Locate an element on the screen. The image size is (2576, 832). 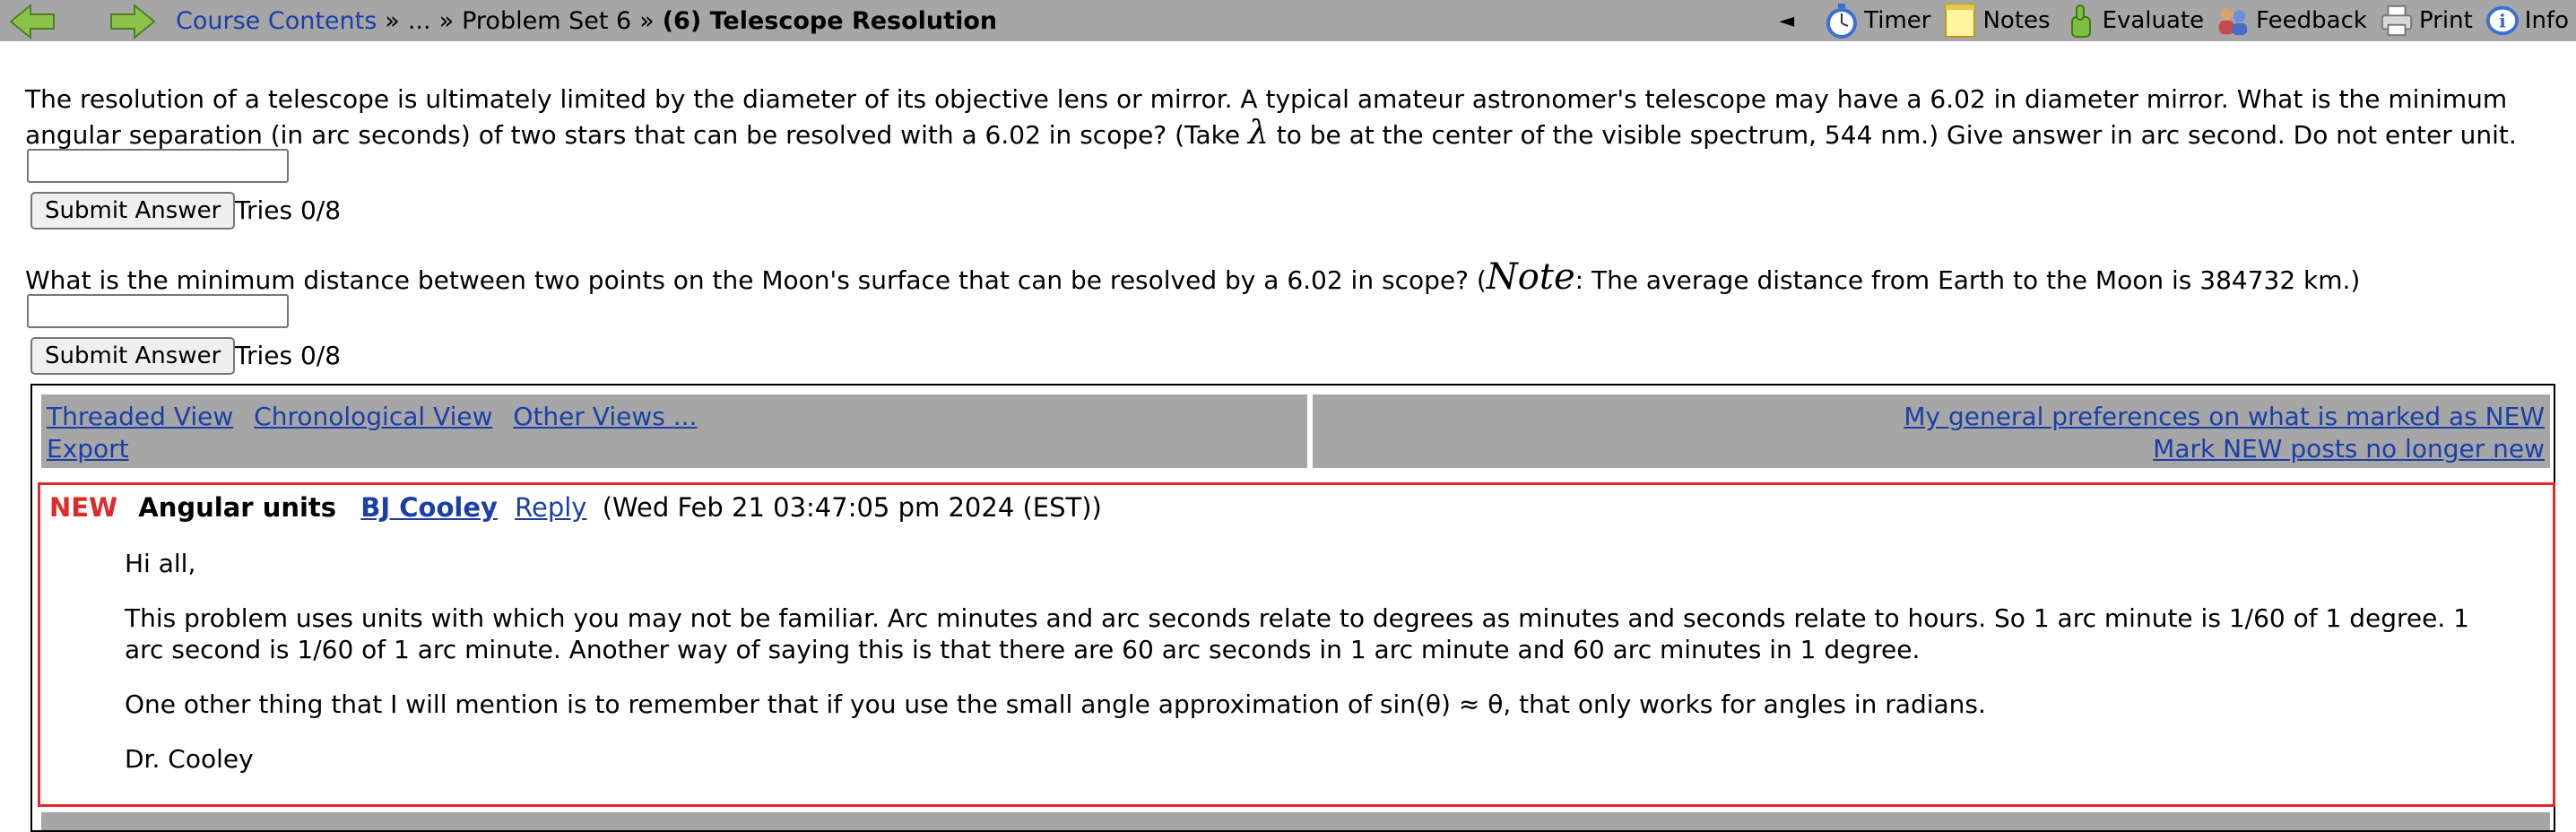
mark-not-new-link: Mark NEW posts no longer new is located at coordinates (2349, 449).